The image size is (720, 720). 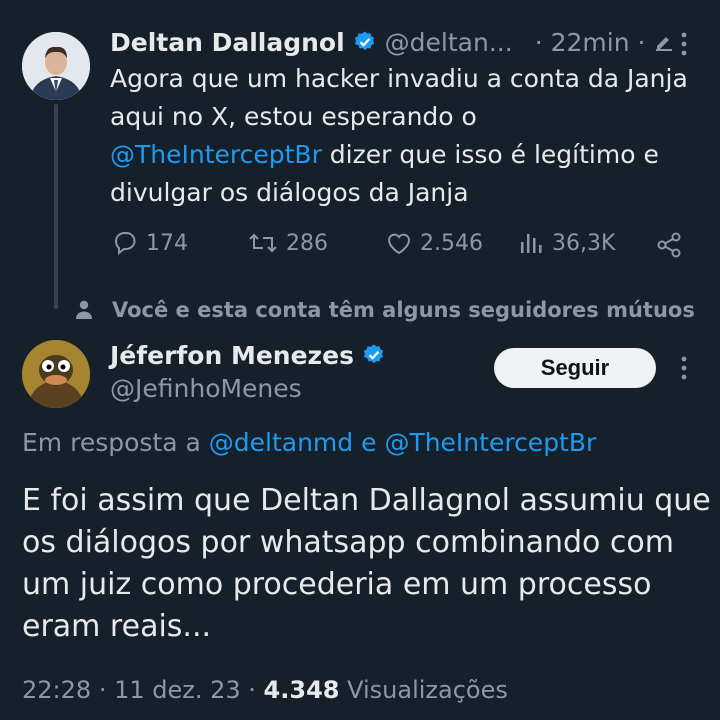 I want to click on reply-button: 174, so click(x=149, y=243).